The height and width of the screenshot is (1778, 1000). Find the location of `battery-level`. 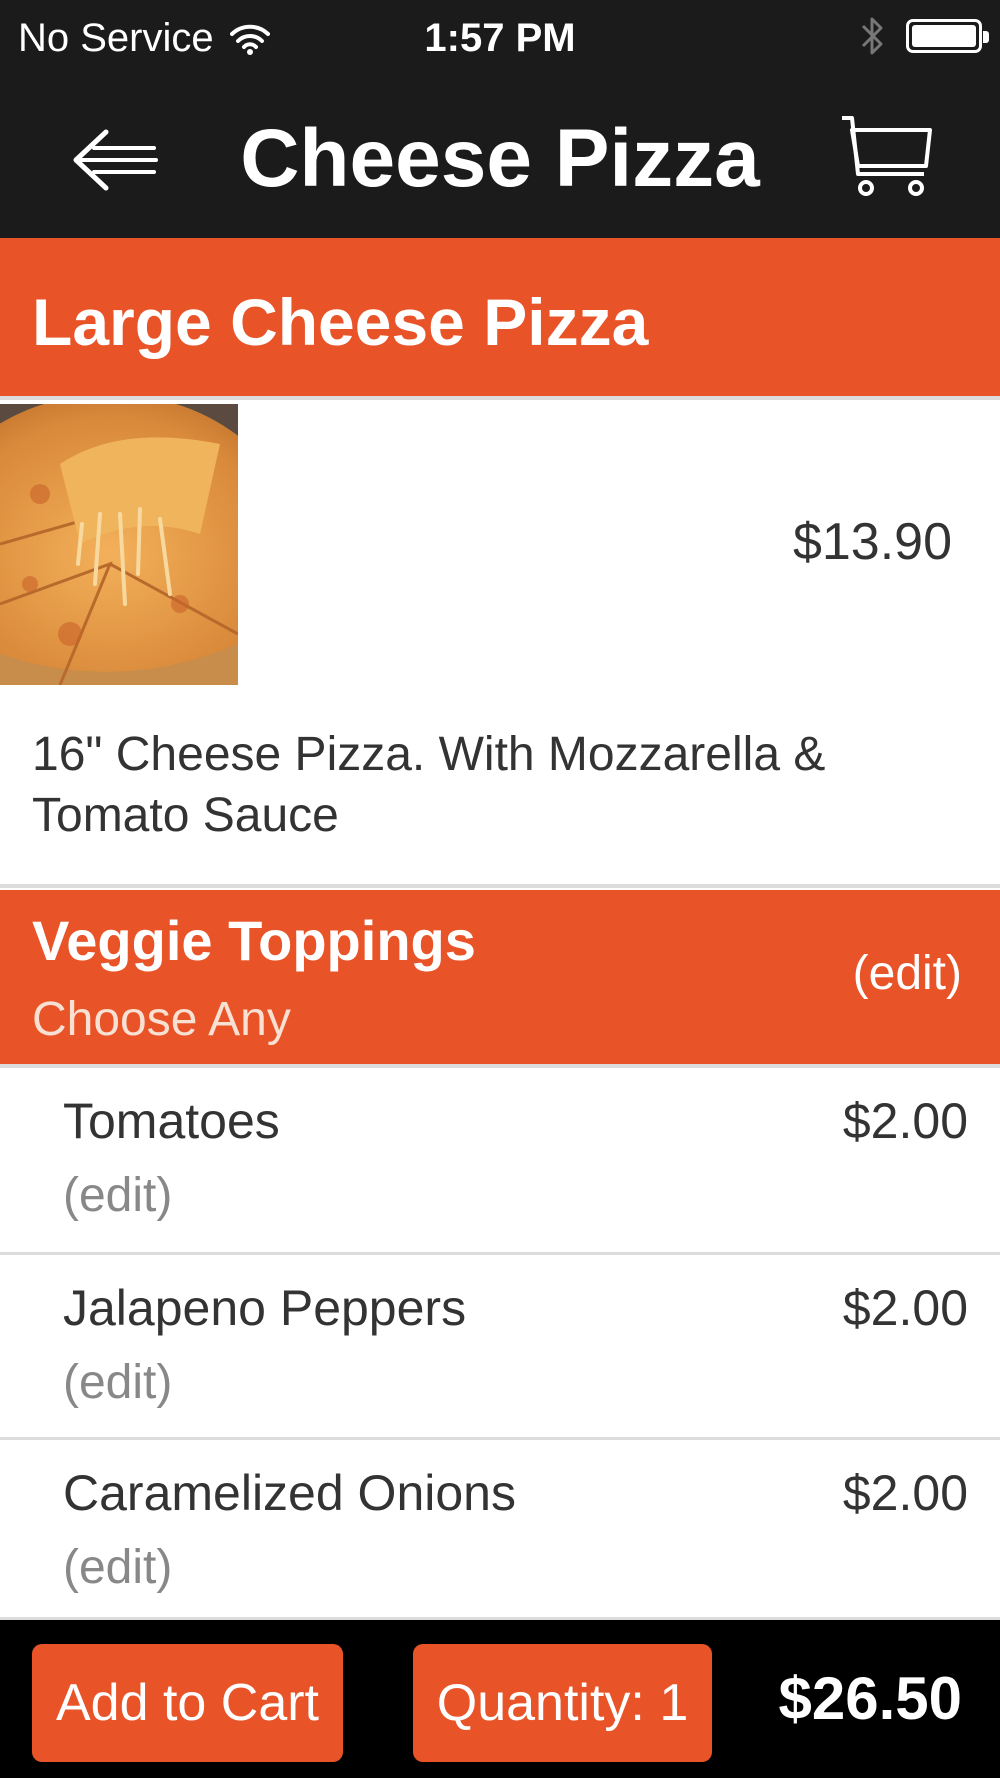

battery-level is located at coordinates (944, 36).